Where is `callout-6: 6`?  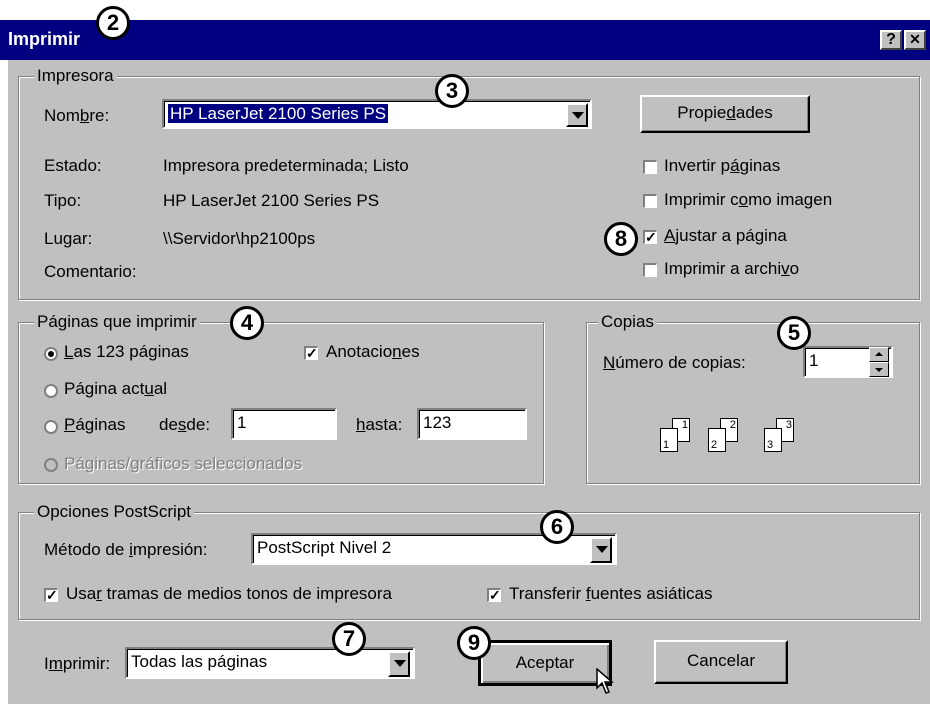 callout-6: 6 is located at coordinates (557, 527).